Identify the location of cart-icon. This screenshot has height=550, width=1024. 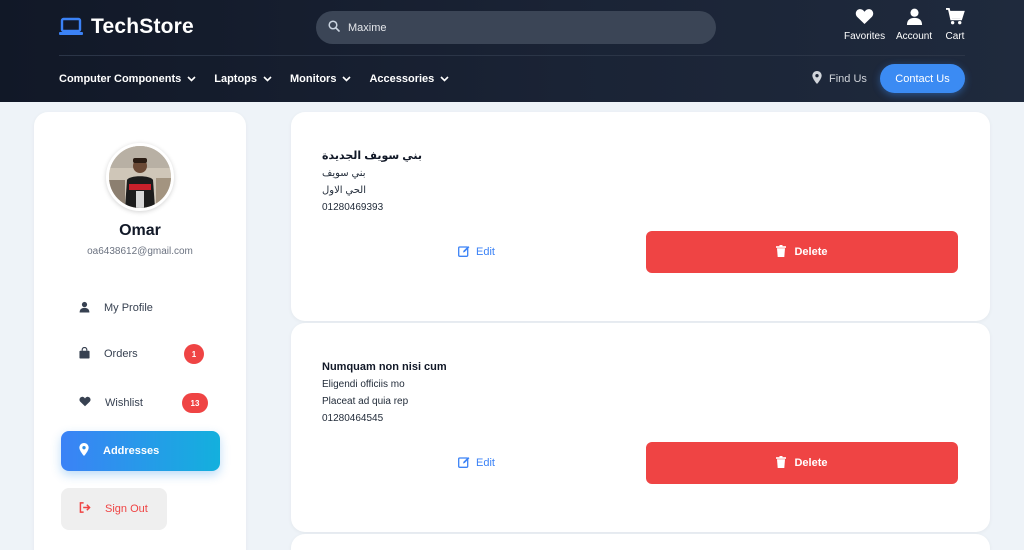
(955, 18).